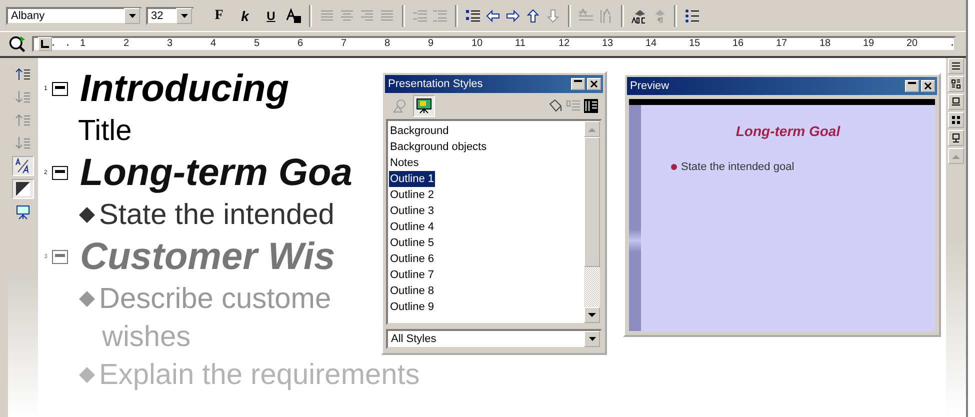 This screenshot has width=975, height=417. What do you see at coordinates (788, 131) in the screenshot?
I see `preview-slide-title: Long-term Goal` at bounding box center [788, 131].